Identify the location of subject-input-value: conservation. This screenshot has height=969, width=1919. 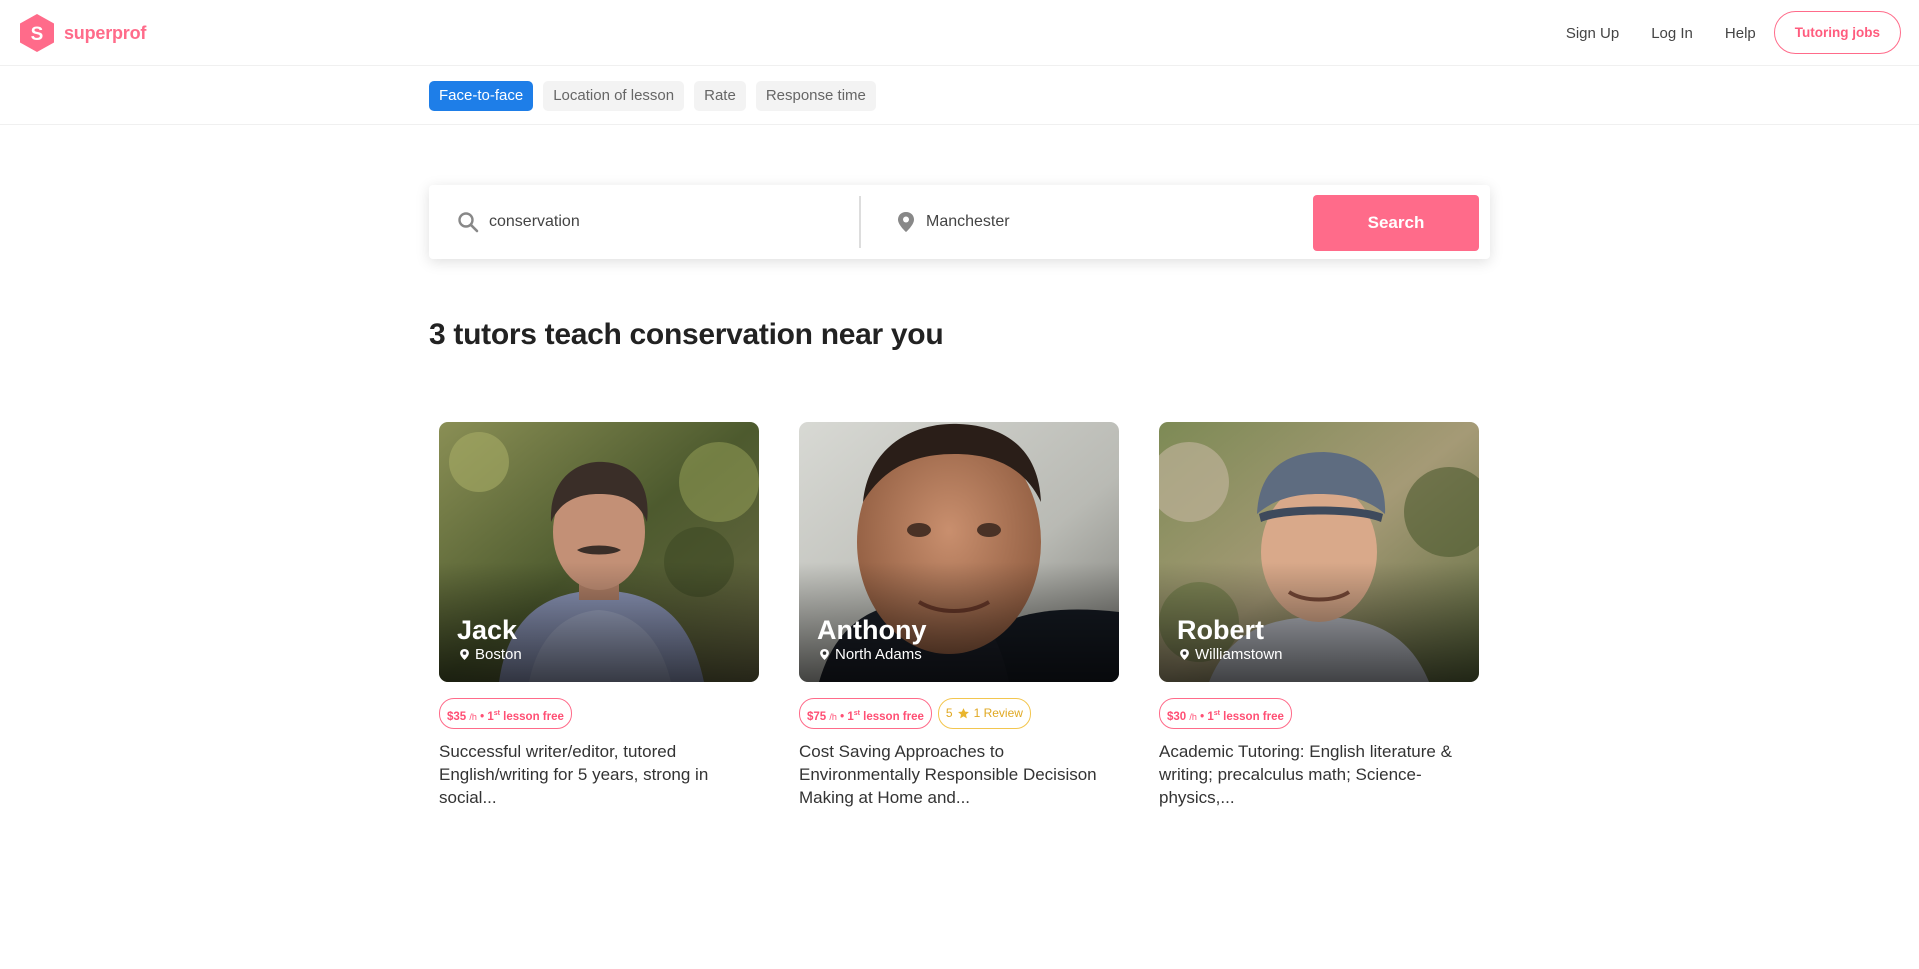
(534, 221).